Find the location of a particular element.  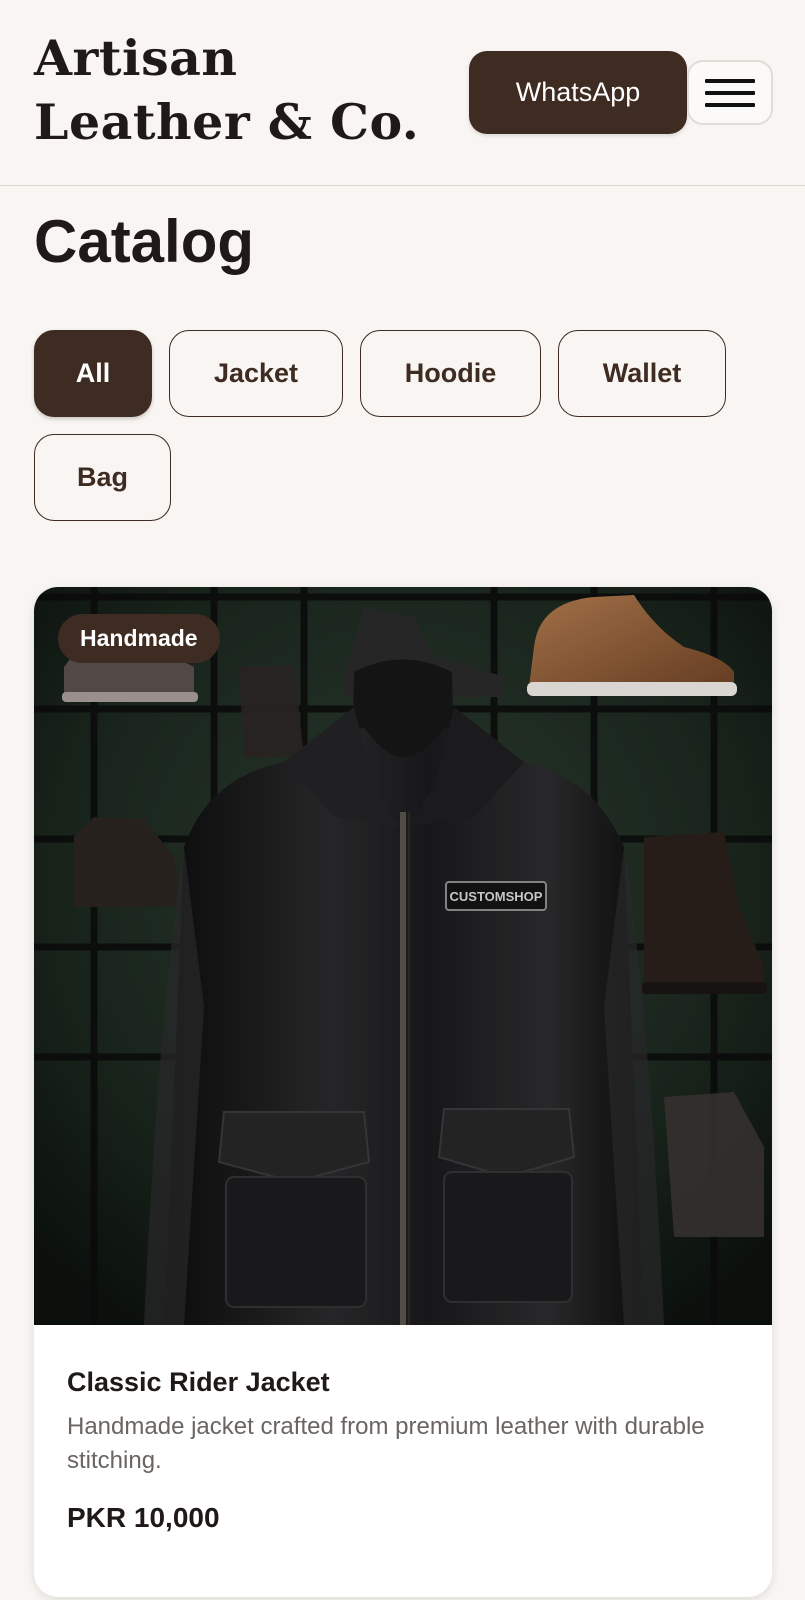

whatsapp-button: WhatsApp is located at coordinates (578, 92).